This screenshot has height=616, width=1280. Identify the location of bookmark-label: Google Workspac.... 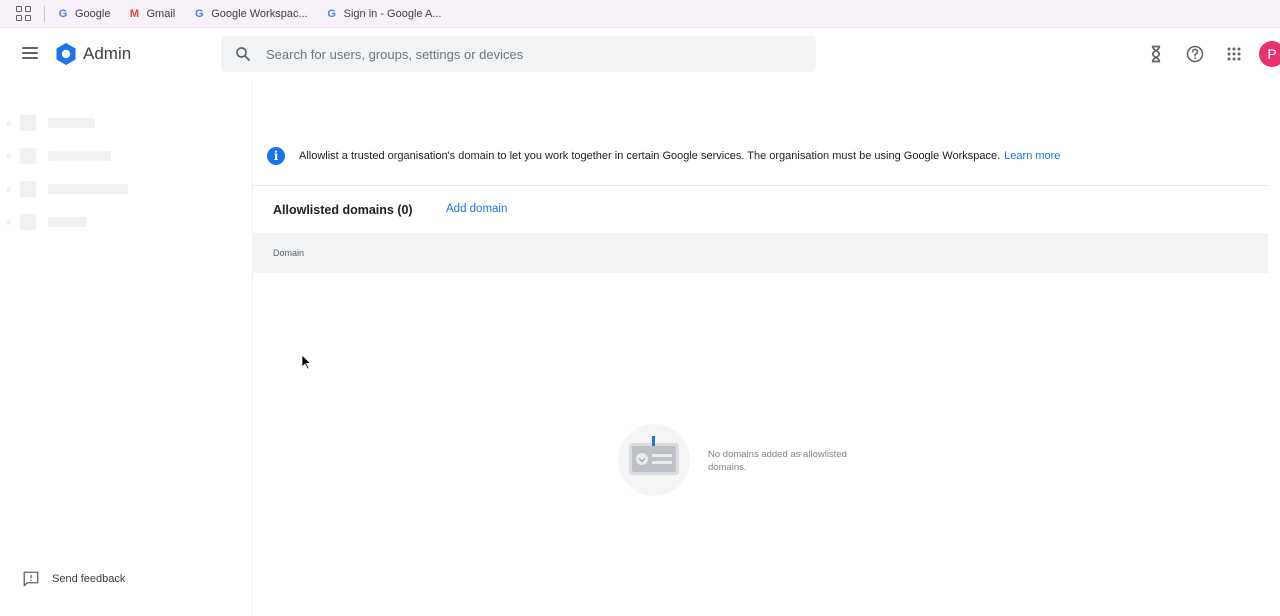
(259, 13).